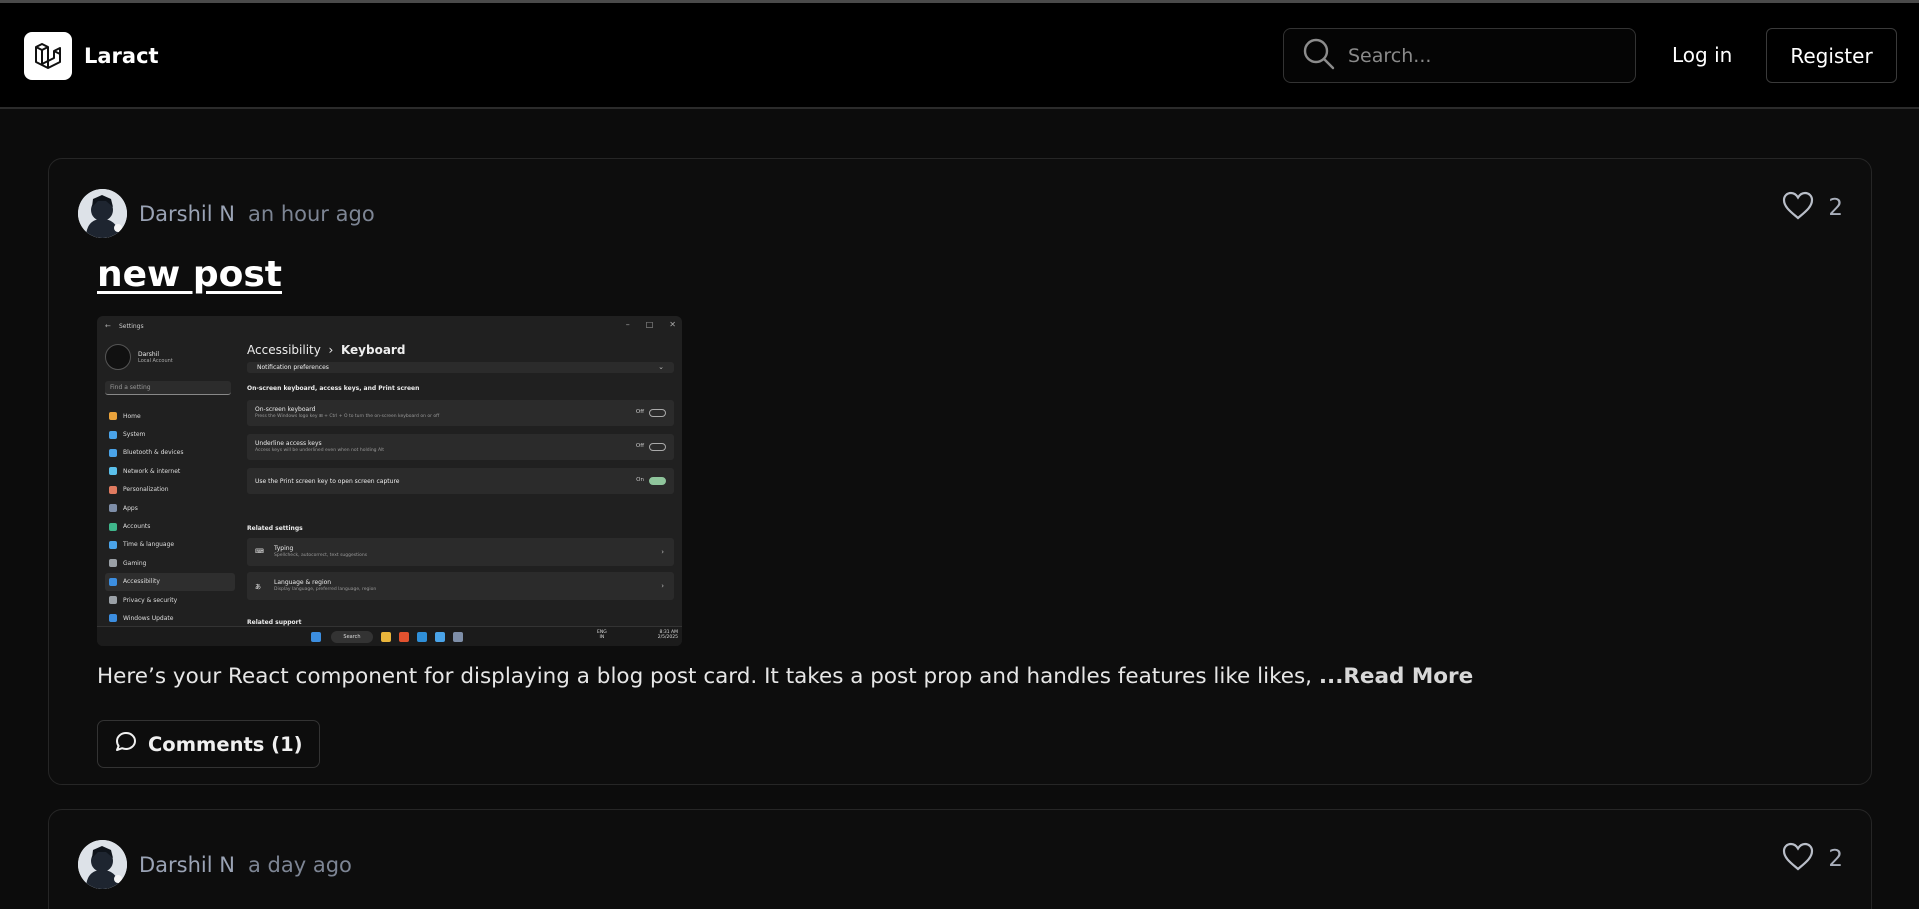  I want to click on image-nav-item: Bluetooth & devices, so click(170, 453).